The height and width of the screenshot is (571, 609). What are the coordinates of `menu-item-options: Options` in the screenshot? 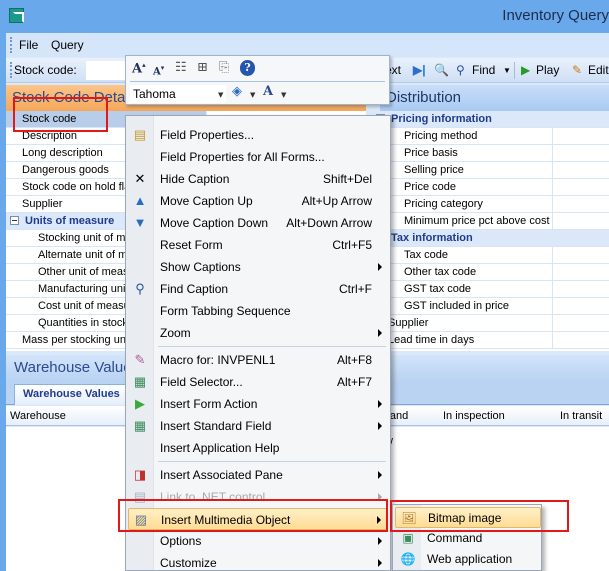 It's located at (258, 541).